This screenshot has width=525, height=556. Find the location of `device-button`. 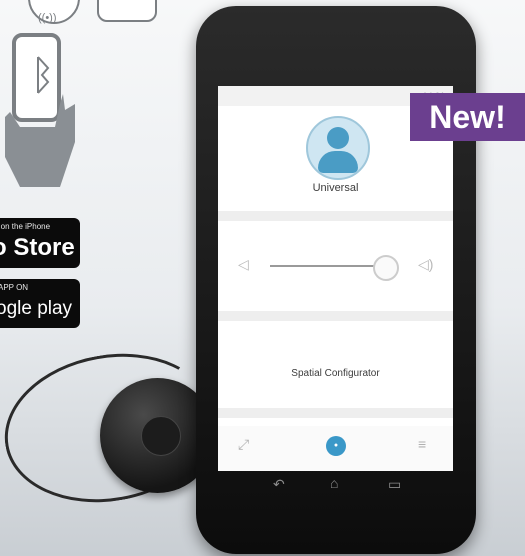

device-button is located at coordinates (161, 436).